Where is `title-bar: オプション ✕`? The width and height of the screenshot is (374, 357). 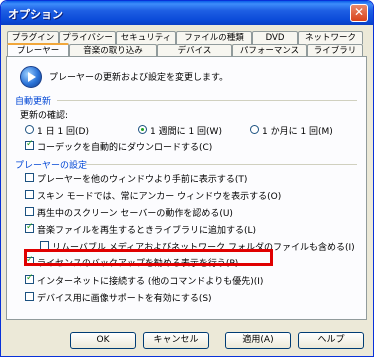 title-bar: オプション ✕ is located at coordinates (187, 13).